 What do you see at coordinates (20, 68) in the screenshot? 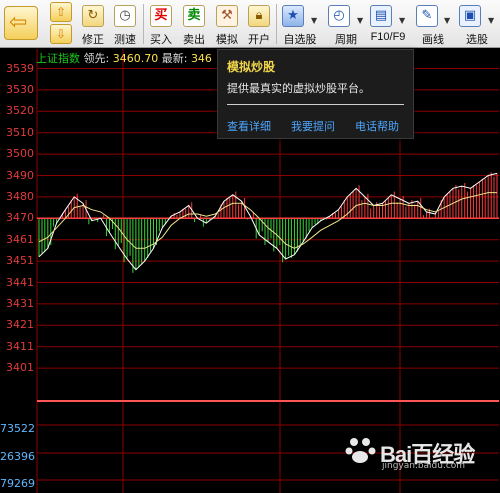
I see `price-tick-label: 3539` at bounding box center [20, 68].